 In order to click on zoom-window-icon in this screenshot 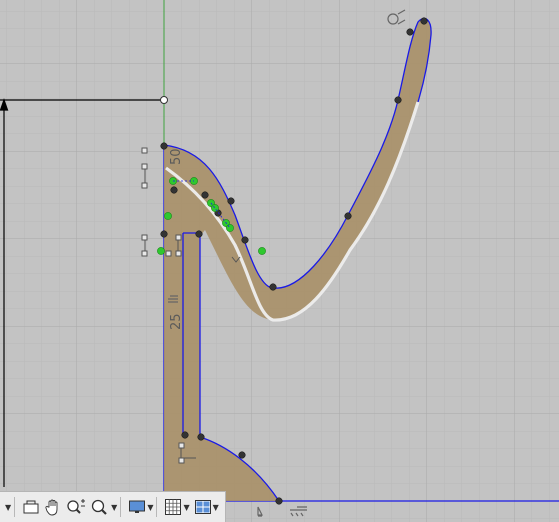, I will do `click(99, 507)`.